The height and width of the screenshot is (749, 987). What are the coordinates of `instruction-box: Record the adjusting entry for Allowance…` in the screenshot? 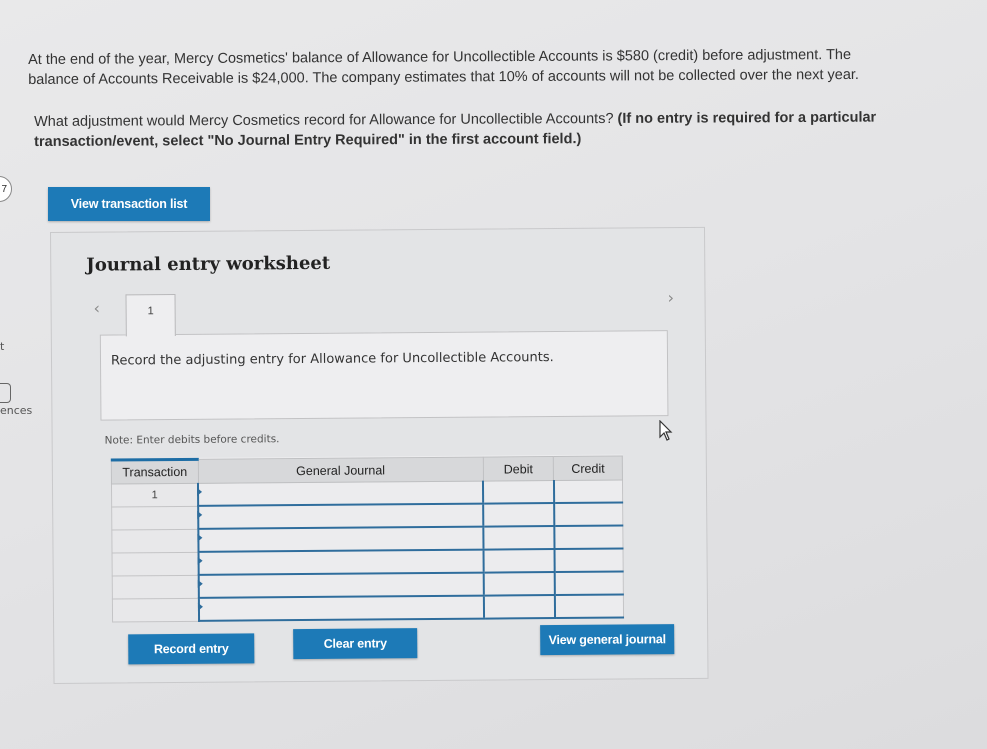 It's located at (384, 375).